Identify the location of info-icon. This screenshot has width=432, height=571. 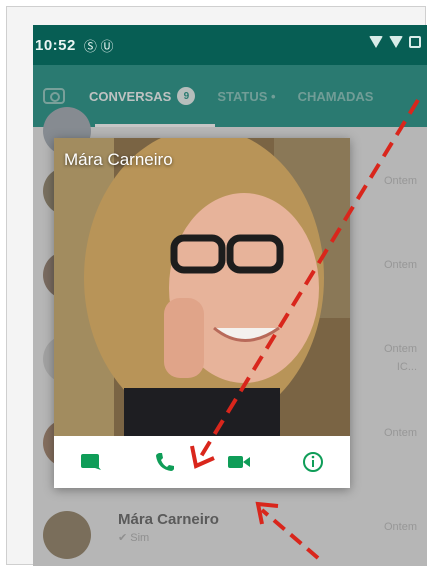
(313, 462).